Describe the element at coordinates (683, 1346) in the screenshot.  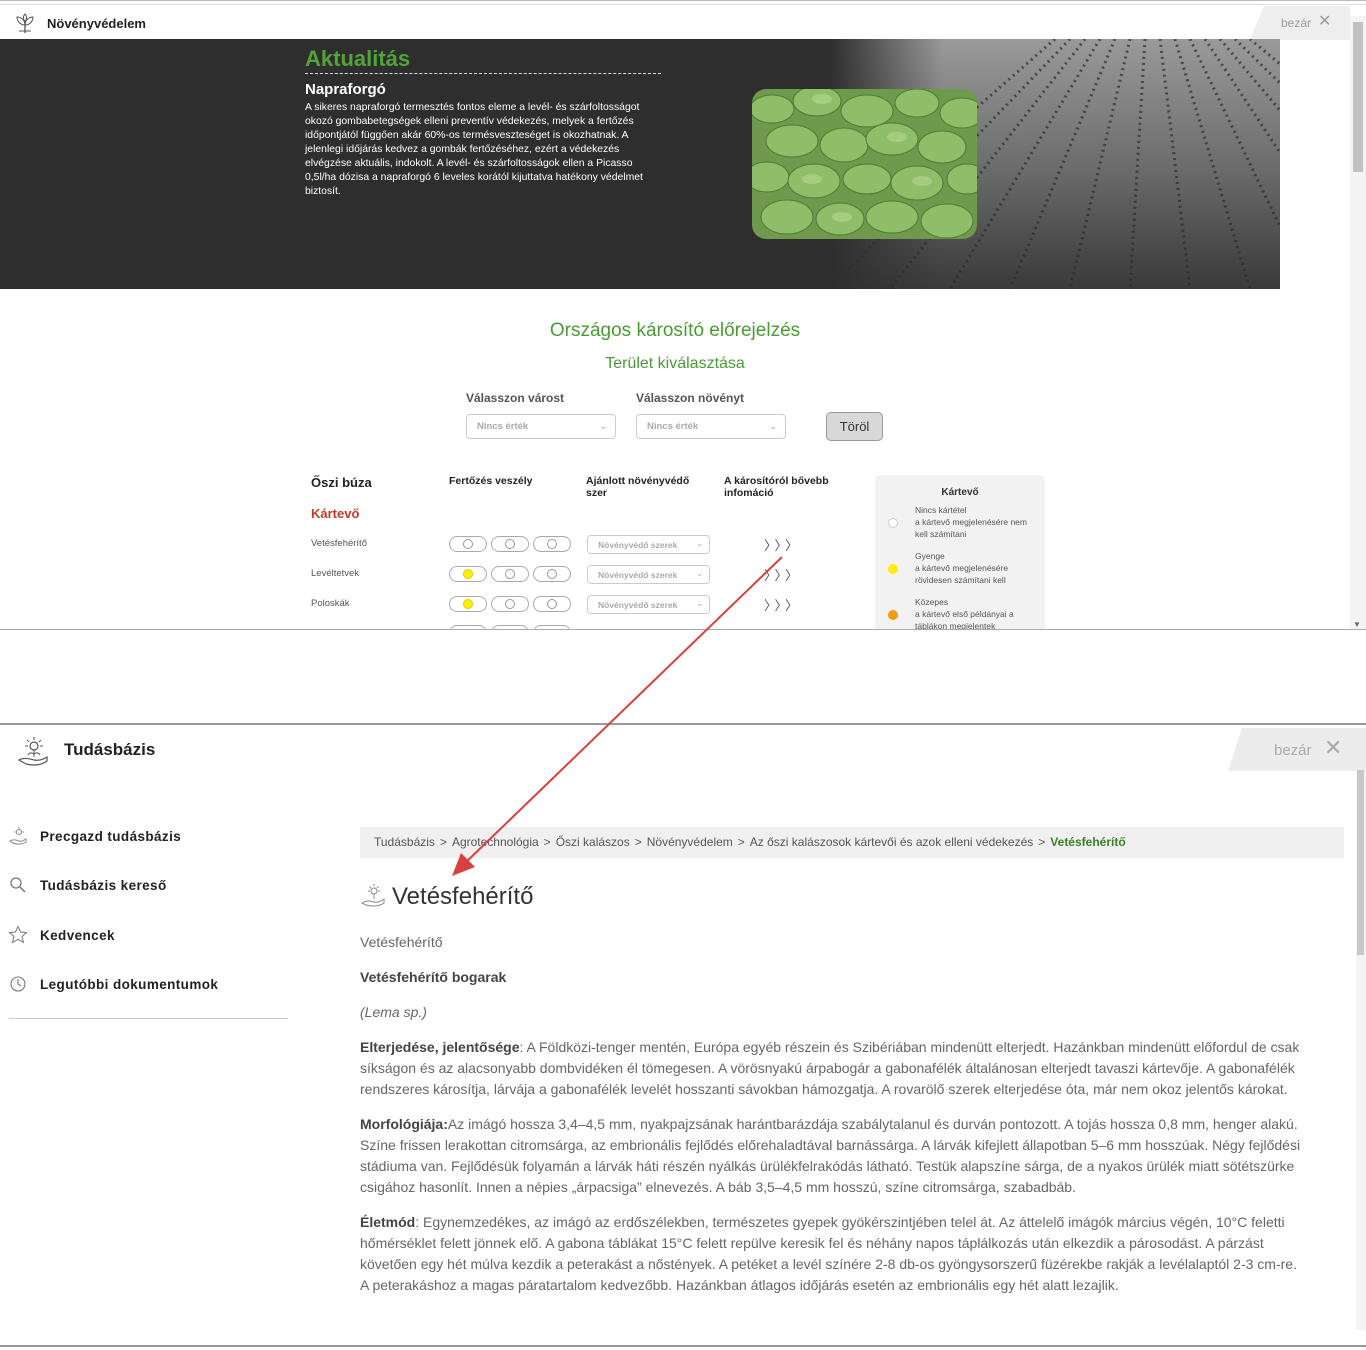
I see `window-border` at that location.